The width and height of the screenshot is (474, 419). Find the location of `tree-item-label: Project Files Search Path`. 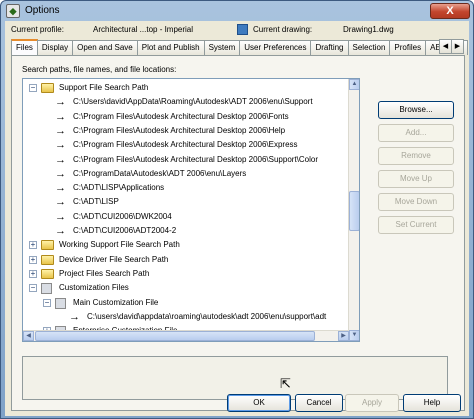

tree-item-label: Project Files Search Path is located at coordinates (104, 273).